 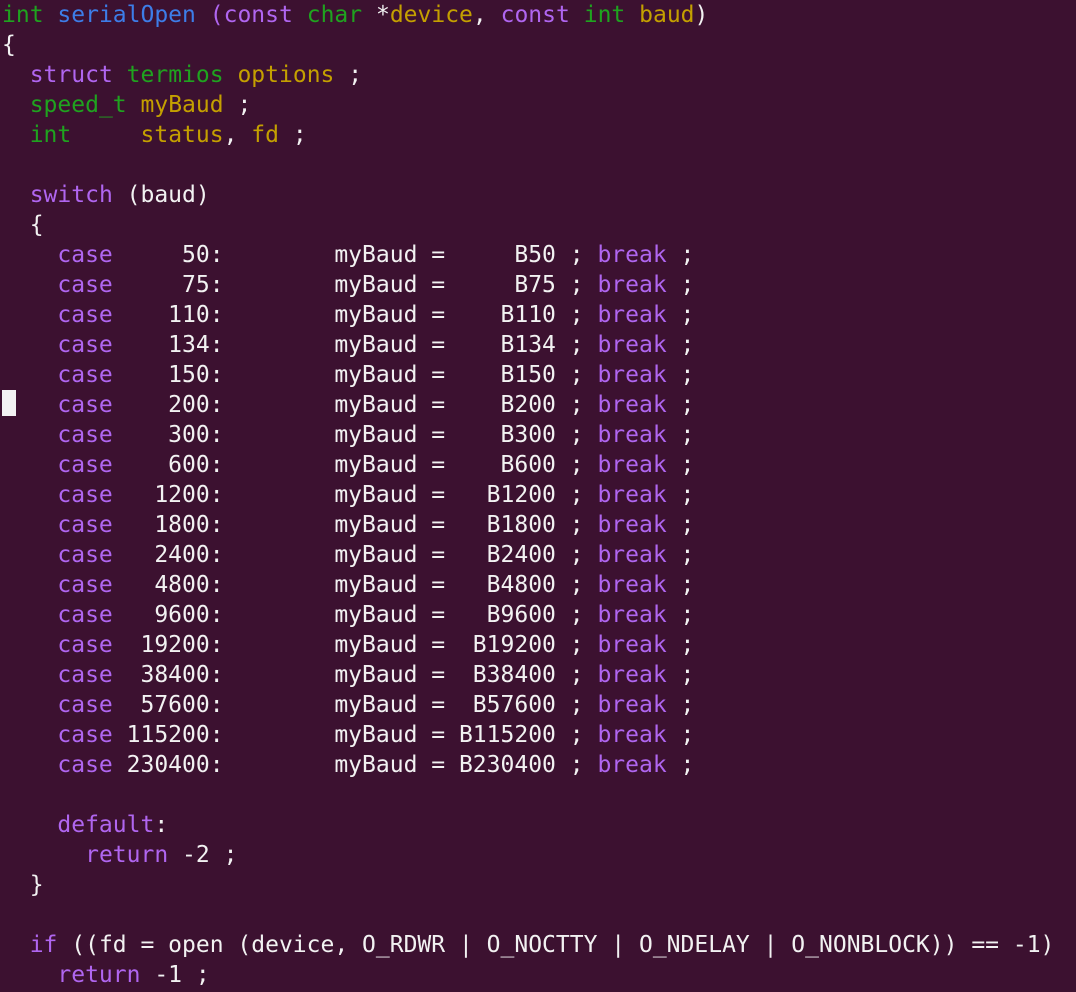 What do you see at coordinates (667, 15) in the screenshot?
I see `code-token-identifier: baud` at bounding box center [667, 15].